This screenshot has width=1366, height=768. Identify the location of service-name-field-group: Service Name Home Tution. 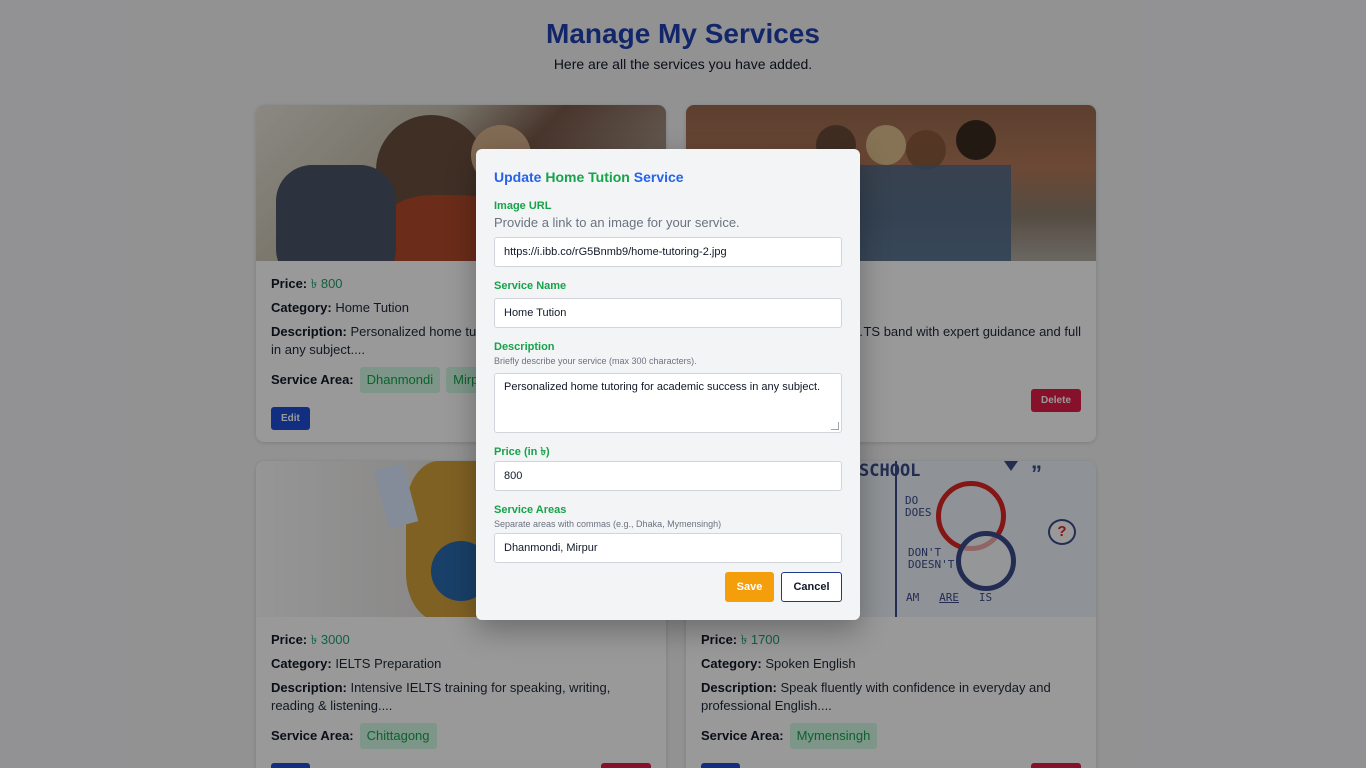
(668, 304).